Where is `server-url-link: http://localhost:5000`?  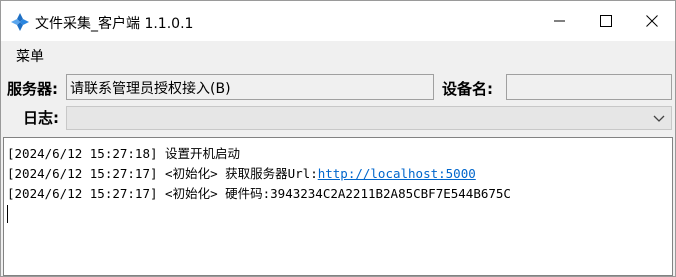
server-url-link: http://localhost:5000 is located at coordinates (397, 173).